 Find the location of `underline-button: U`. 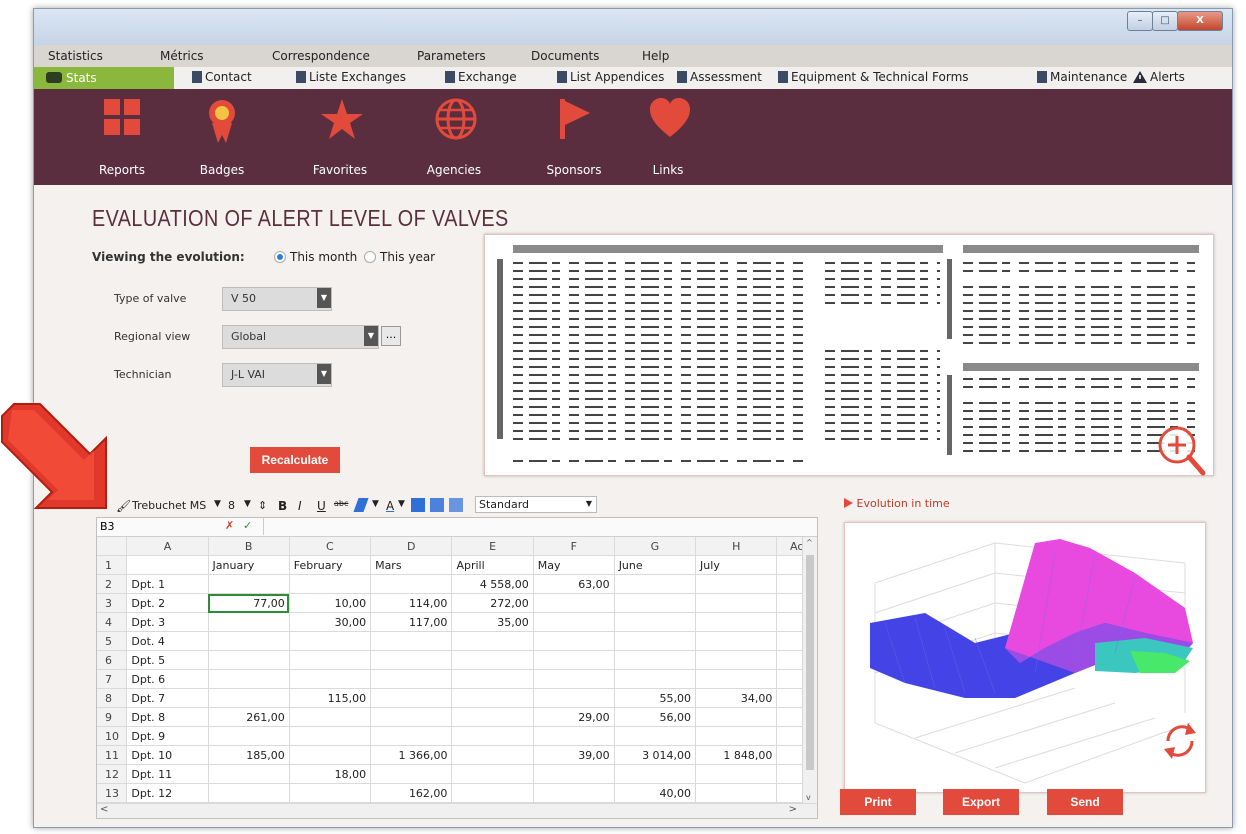

underline-button: U is located at coordinates (321, 506).